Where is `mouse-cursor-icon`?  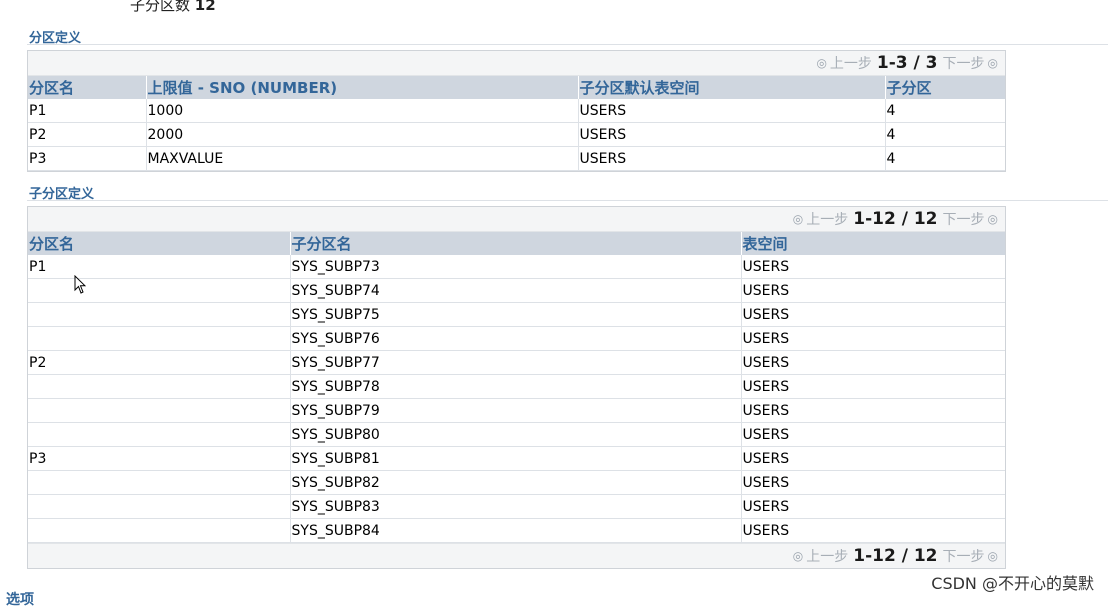 mouse-cursor-icon is located at coordinates (80, 286).